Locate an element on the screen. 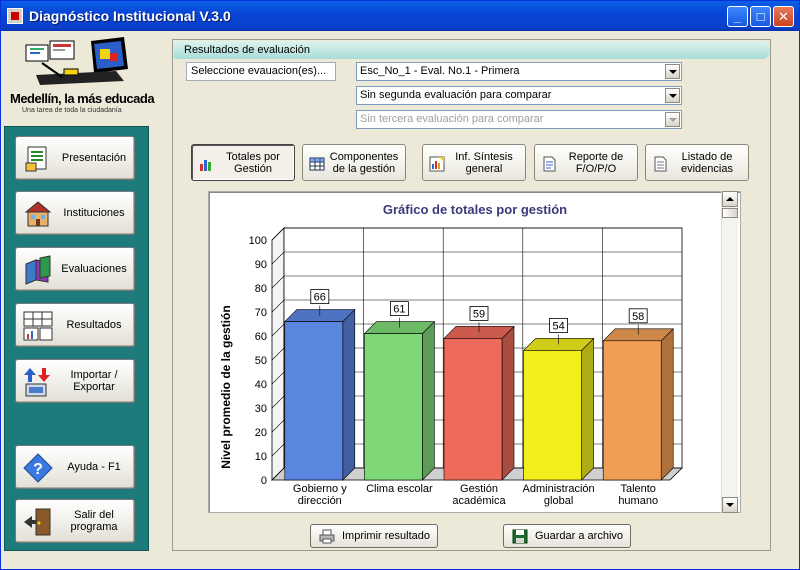  sidebar-item-label: Importar / Exportar is located at coordinates (94, 381).